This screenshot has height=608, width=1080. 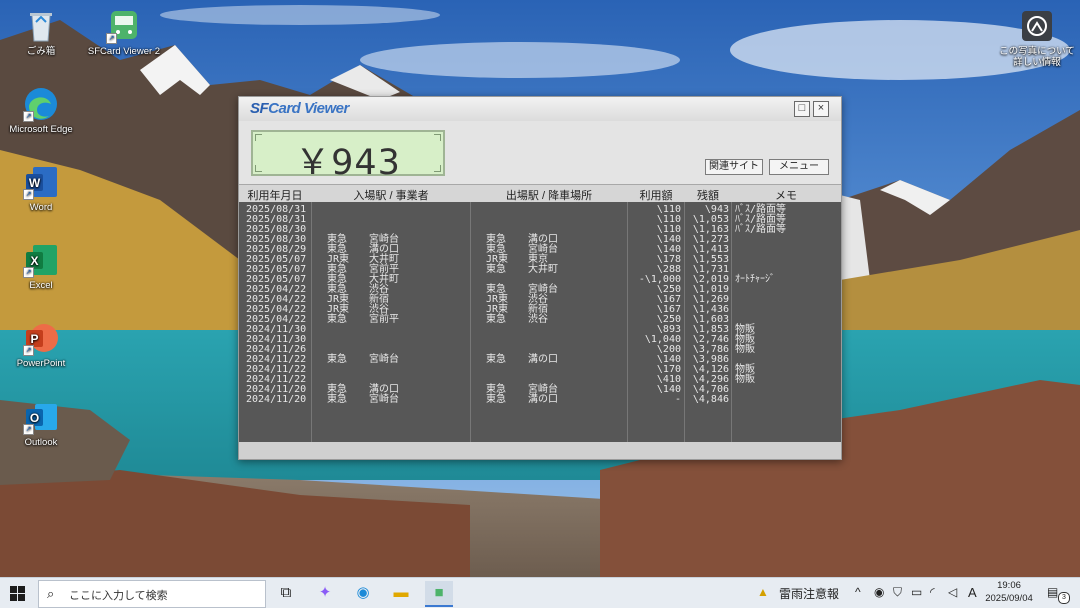 I want to click on cell-entry-station: 宮前平, so click(x=384, y=319).